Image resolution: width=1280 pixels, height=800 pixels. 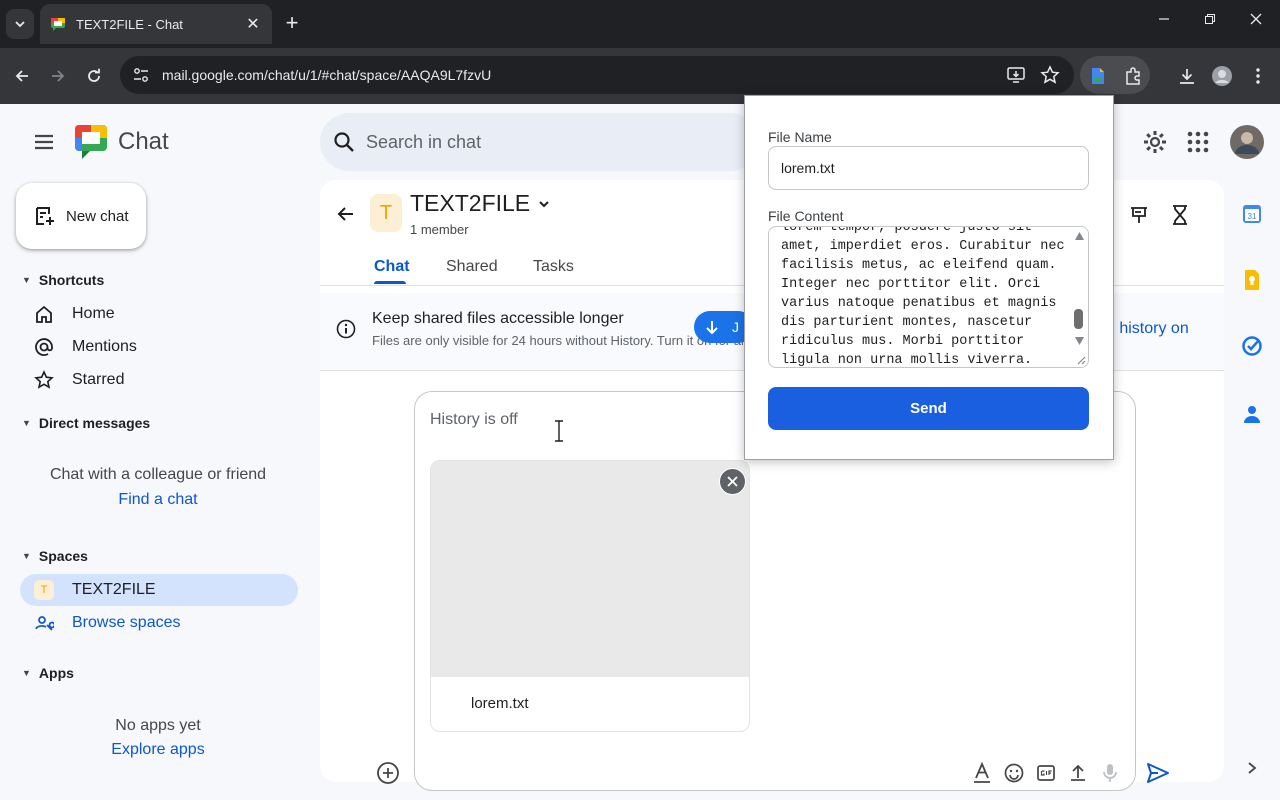 I want to click on tab-tasks: Tasks, so click(x=553, y=267).